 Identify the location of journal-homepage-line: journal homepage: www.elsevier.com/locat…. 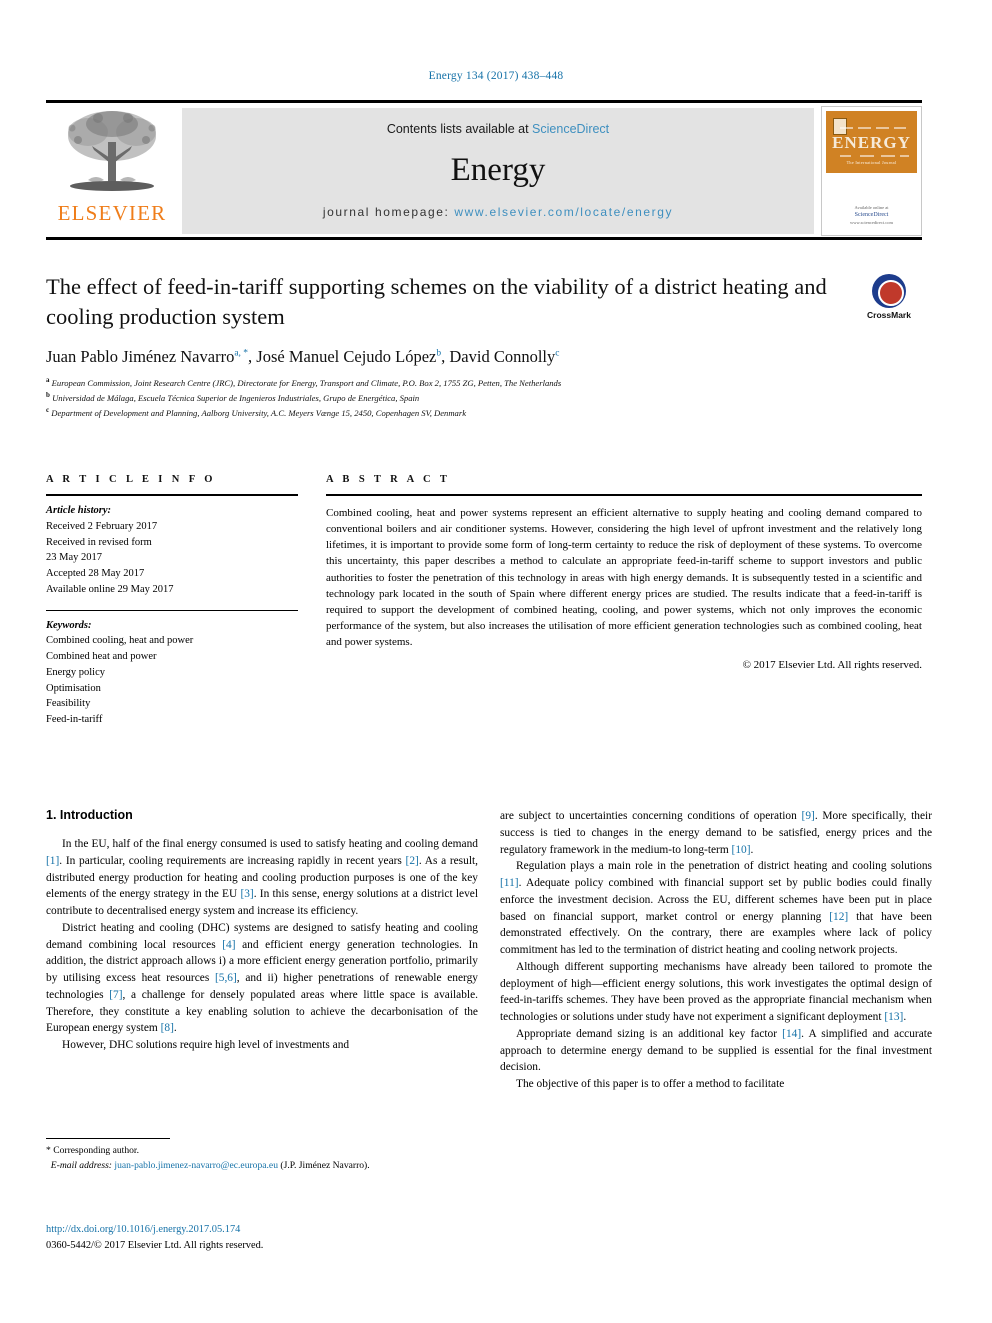
(498, 212).